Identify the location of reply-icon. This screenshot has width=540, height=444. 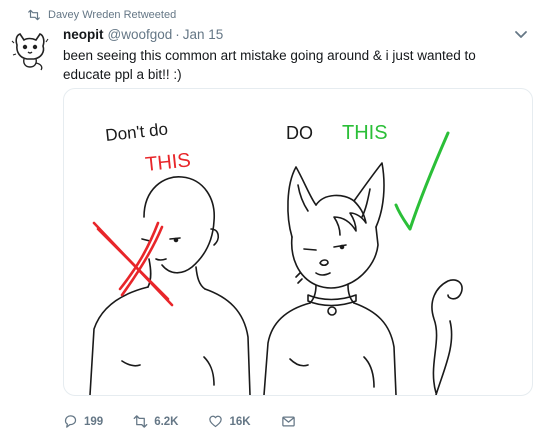
(70, 421).